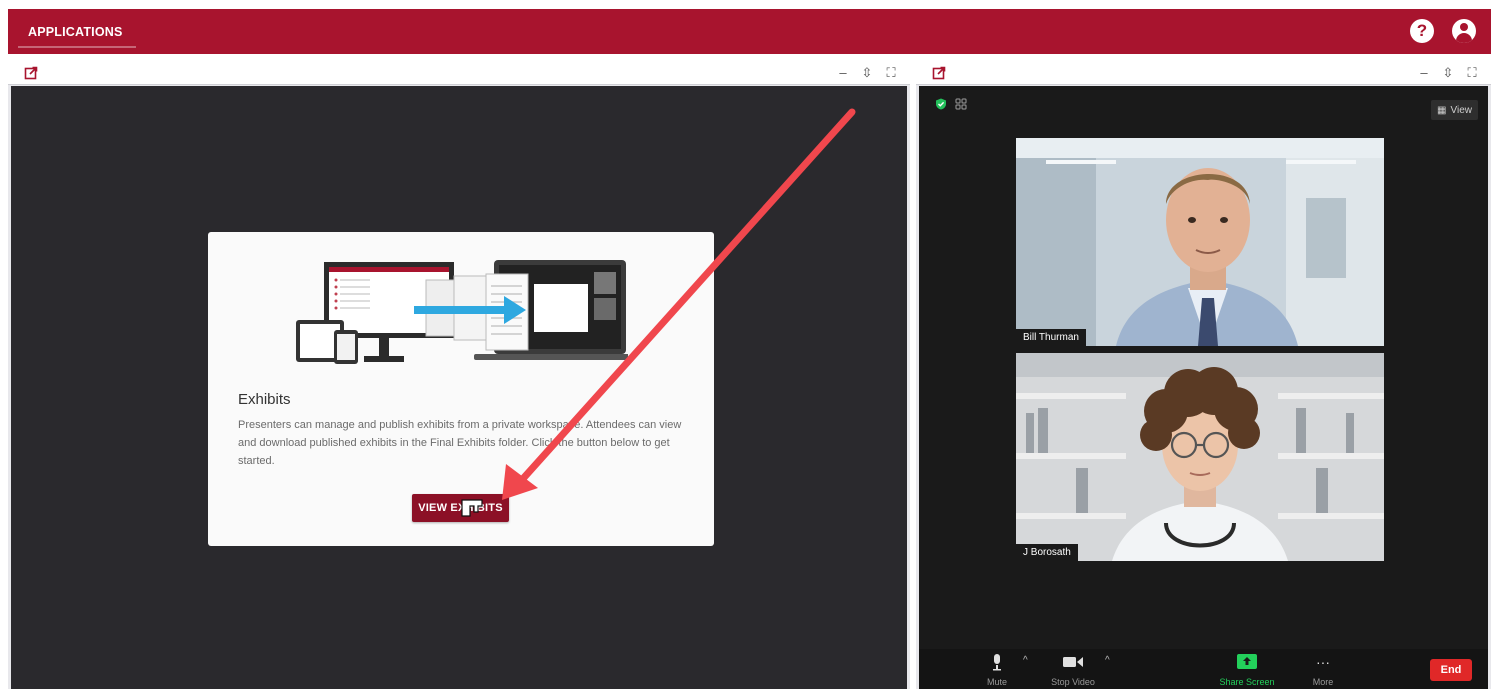  Describe the element at coordinates (1451, 670) in the screenshot. I see `end-meeting-button: End` at that location.